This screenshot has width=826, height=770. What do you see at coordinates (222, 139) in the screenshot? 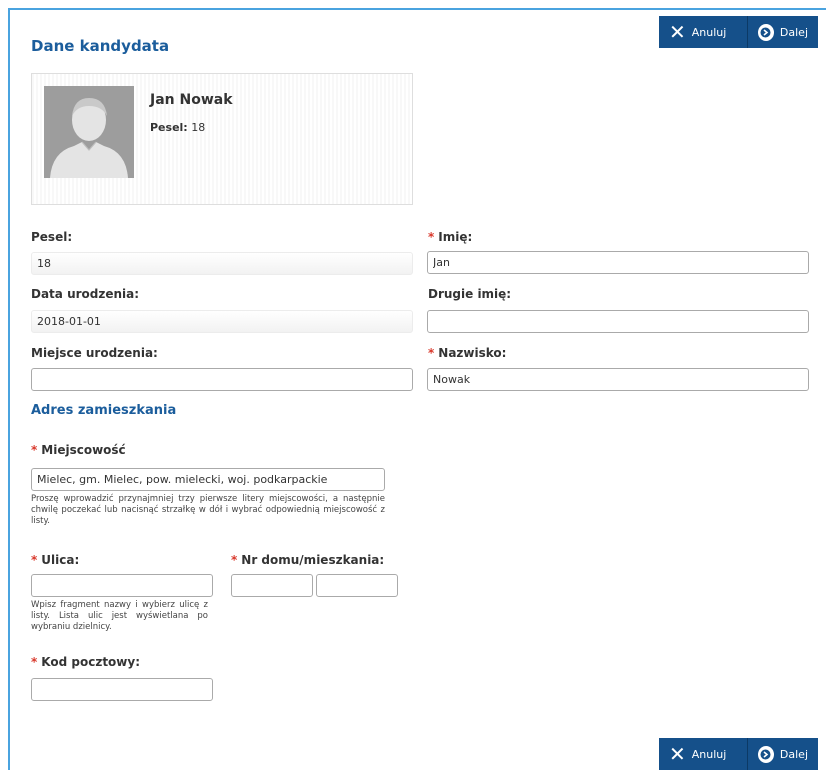
I see `candidate-card: Jan Nowak Pesel: 18` at bounding box center [222, 139].